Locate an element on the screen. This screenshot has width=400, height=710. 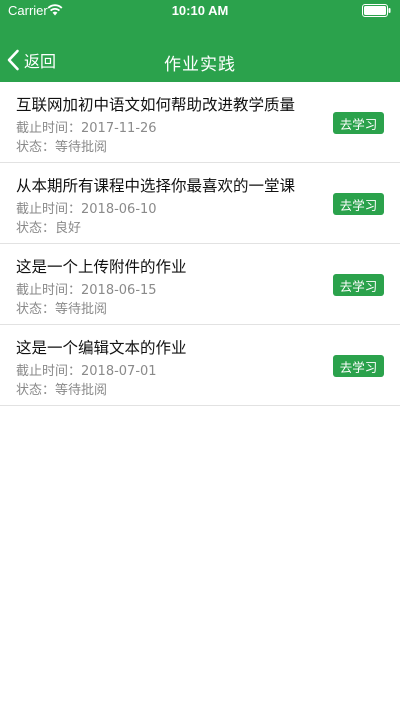
assignment-deadline: 截止时间：2018-06-10 is located at coordinates (86, 209).